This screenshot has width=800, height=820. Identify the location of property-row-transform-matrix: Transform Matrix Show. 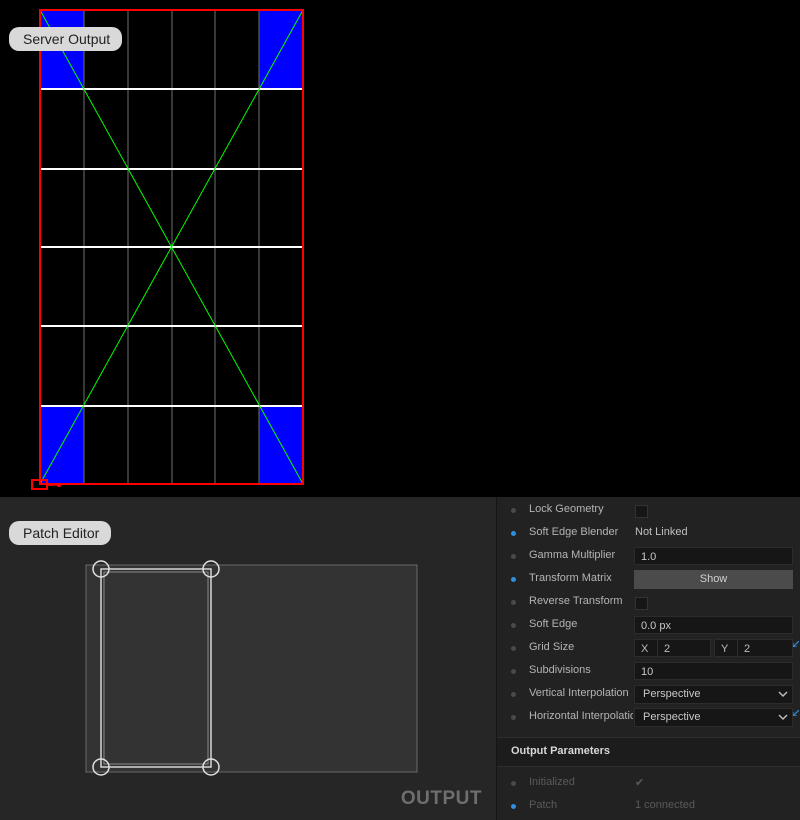
(648, 579).